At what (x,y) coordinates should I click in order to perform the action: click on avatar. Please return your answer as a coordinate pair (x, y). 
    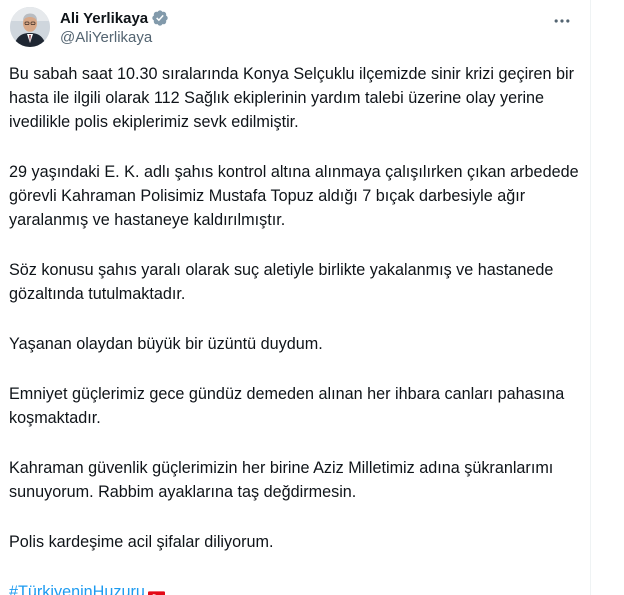
    Looking at the image, I should click on (30, 27).